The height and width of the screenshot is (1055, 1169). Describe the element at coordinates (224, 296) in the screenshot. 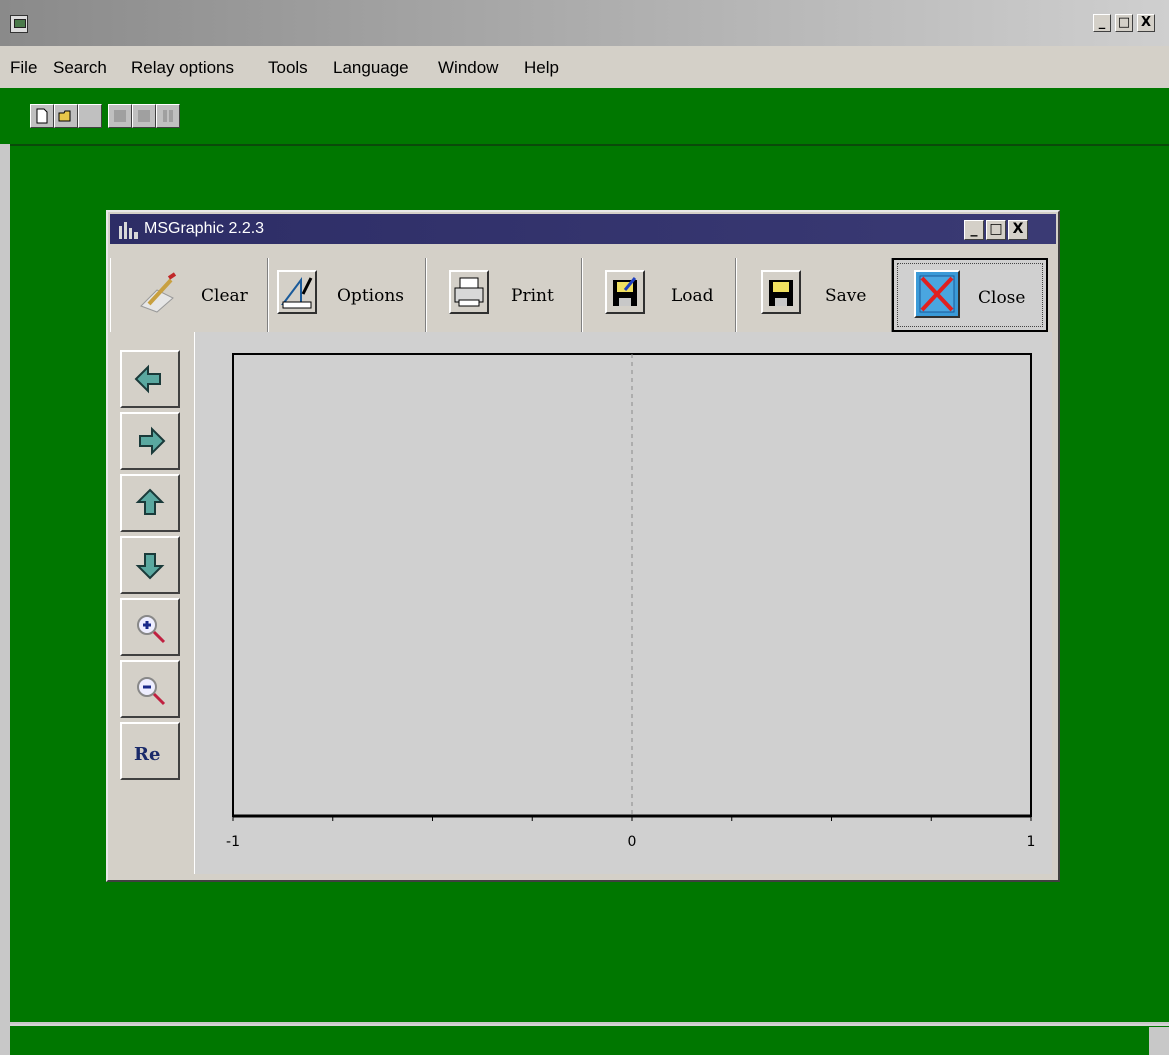

I see `clear-label: Clear` at that location.